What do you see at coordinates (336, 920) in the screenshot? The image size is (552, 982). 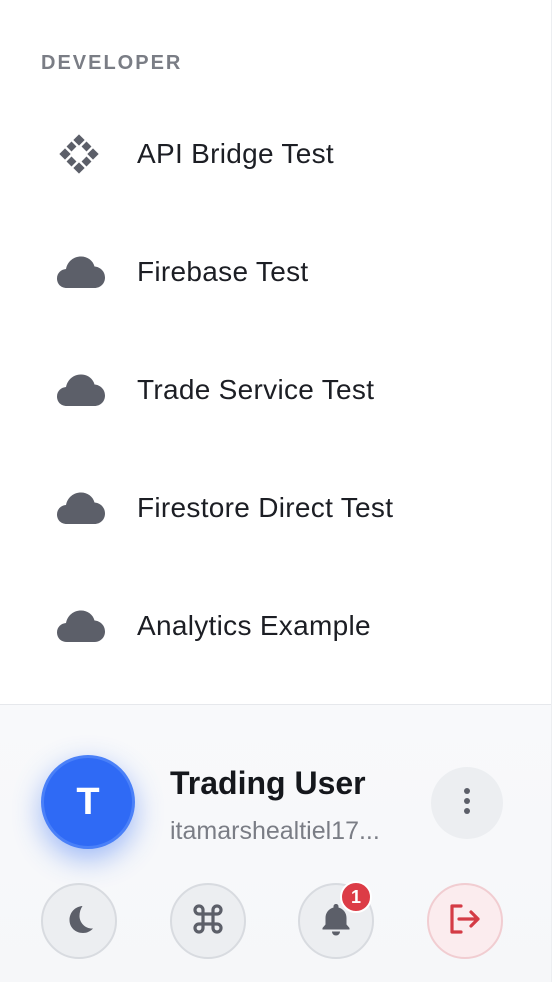 I see `notifications-button: 1` at bounding box center [336, 920].